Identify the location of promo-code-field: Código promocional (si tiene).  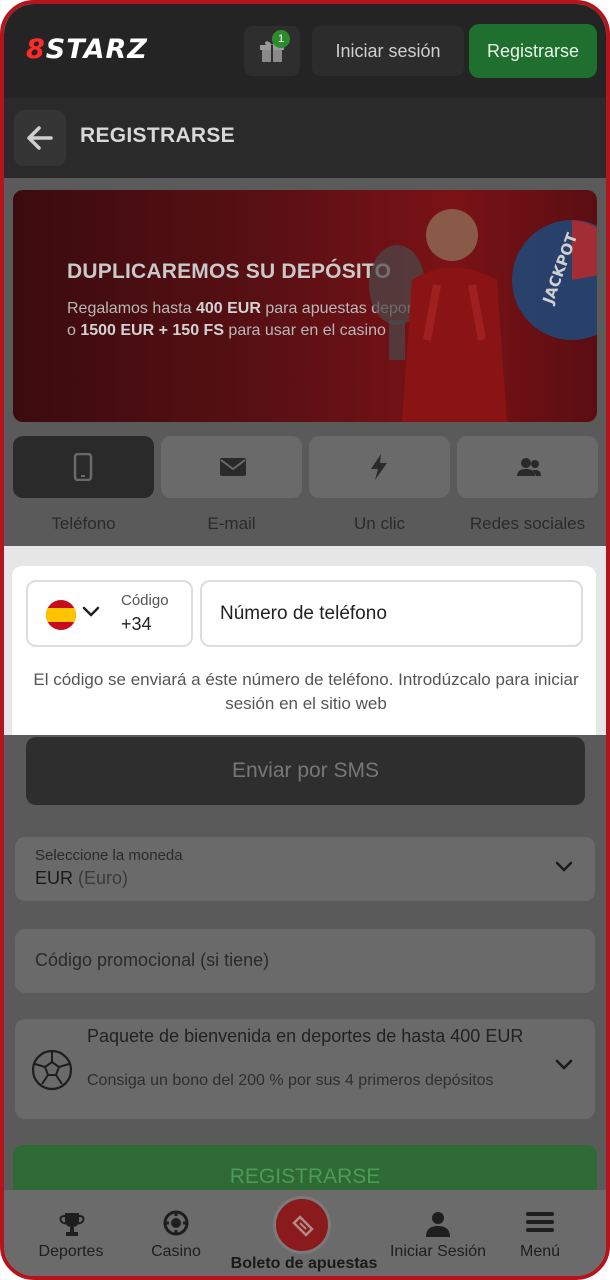
(305, 961).